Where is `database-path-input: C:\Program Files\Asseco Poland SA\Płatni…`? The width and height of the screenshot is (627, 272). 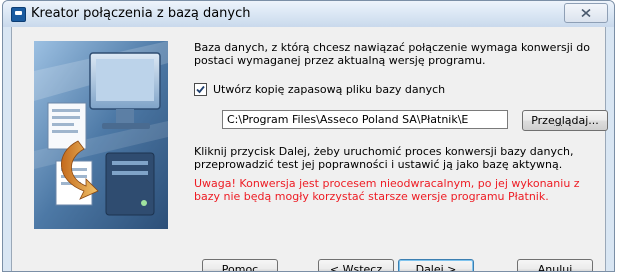
database-path-input: C:\Program Files\Asseco Poland SA\Płatni… is located at coordinates (365, 119).